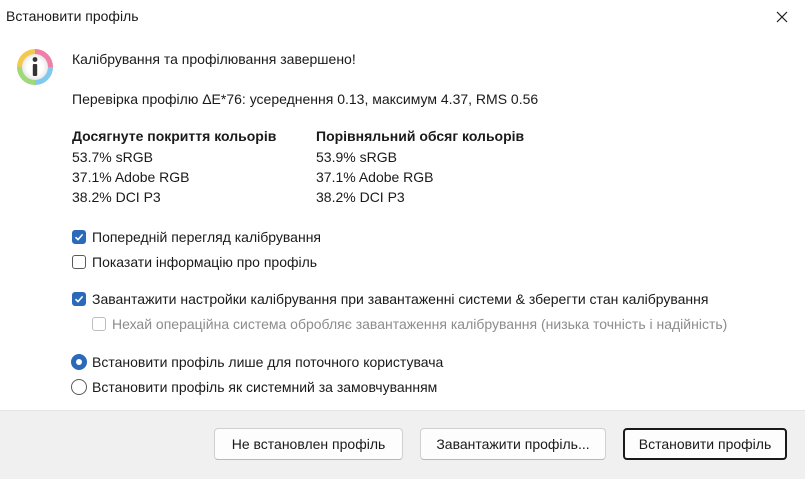 Image resolution: width=805 pixels, height=479 pixels. Describe the element at coordinates (206, 237) in the screenshot. I see `preview-calibration-label: Попередній перегляд калібрування` at that location.